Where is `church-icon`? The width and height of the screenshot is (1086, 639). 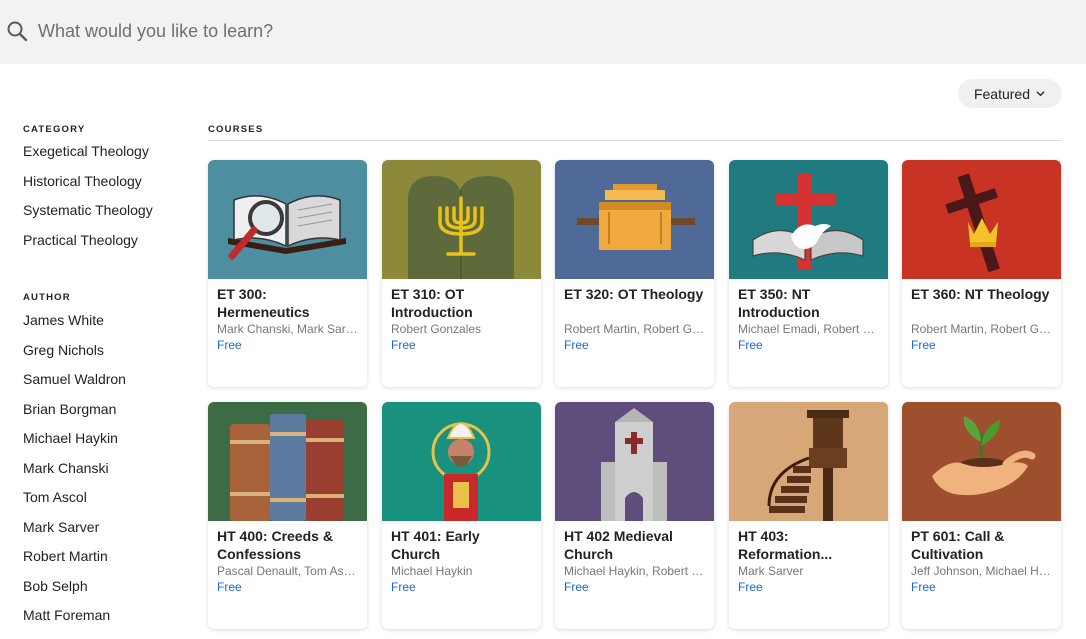
church-icon is located at coordinates (634, 461).